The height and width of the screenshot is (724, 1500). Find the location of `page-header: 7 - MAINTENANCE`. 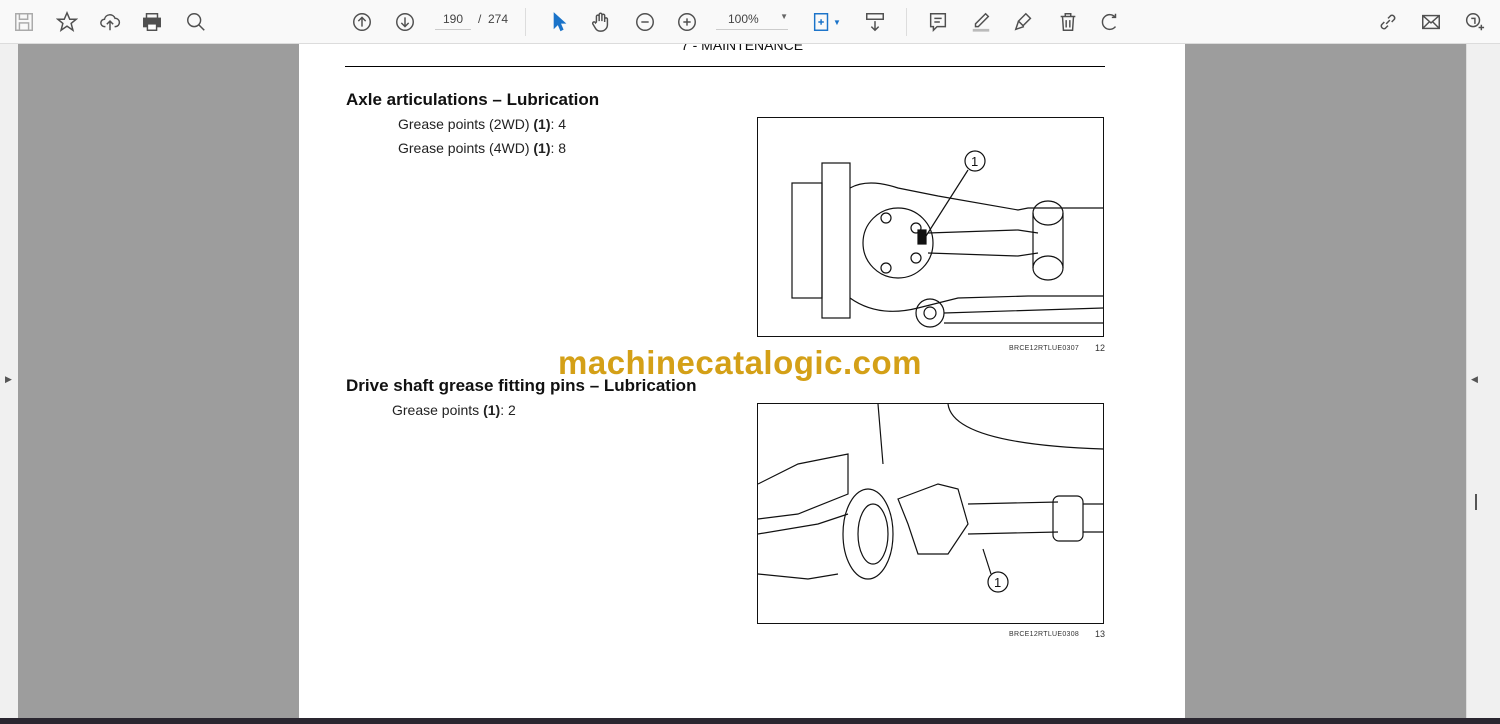

page-header: 7 - MAINTENANCE is located at coordinates (742, 48).